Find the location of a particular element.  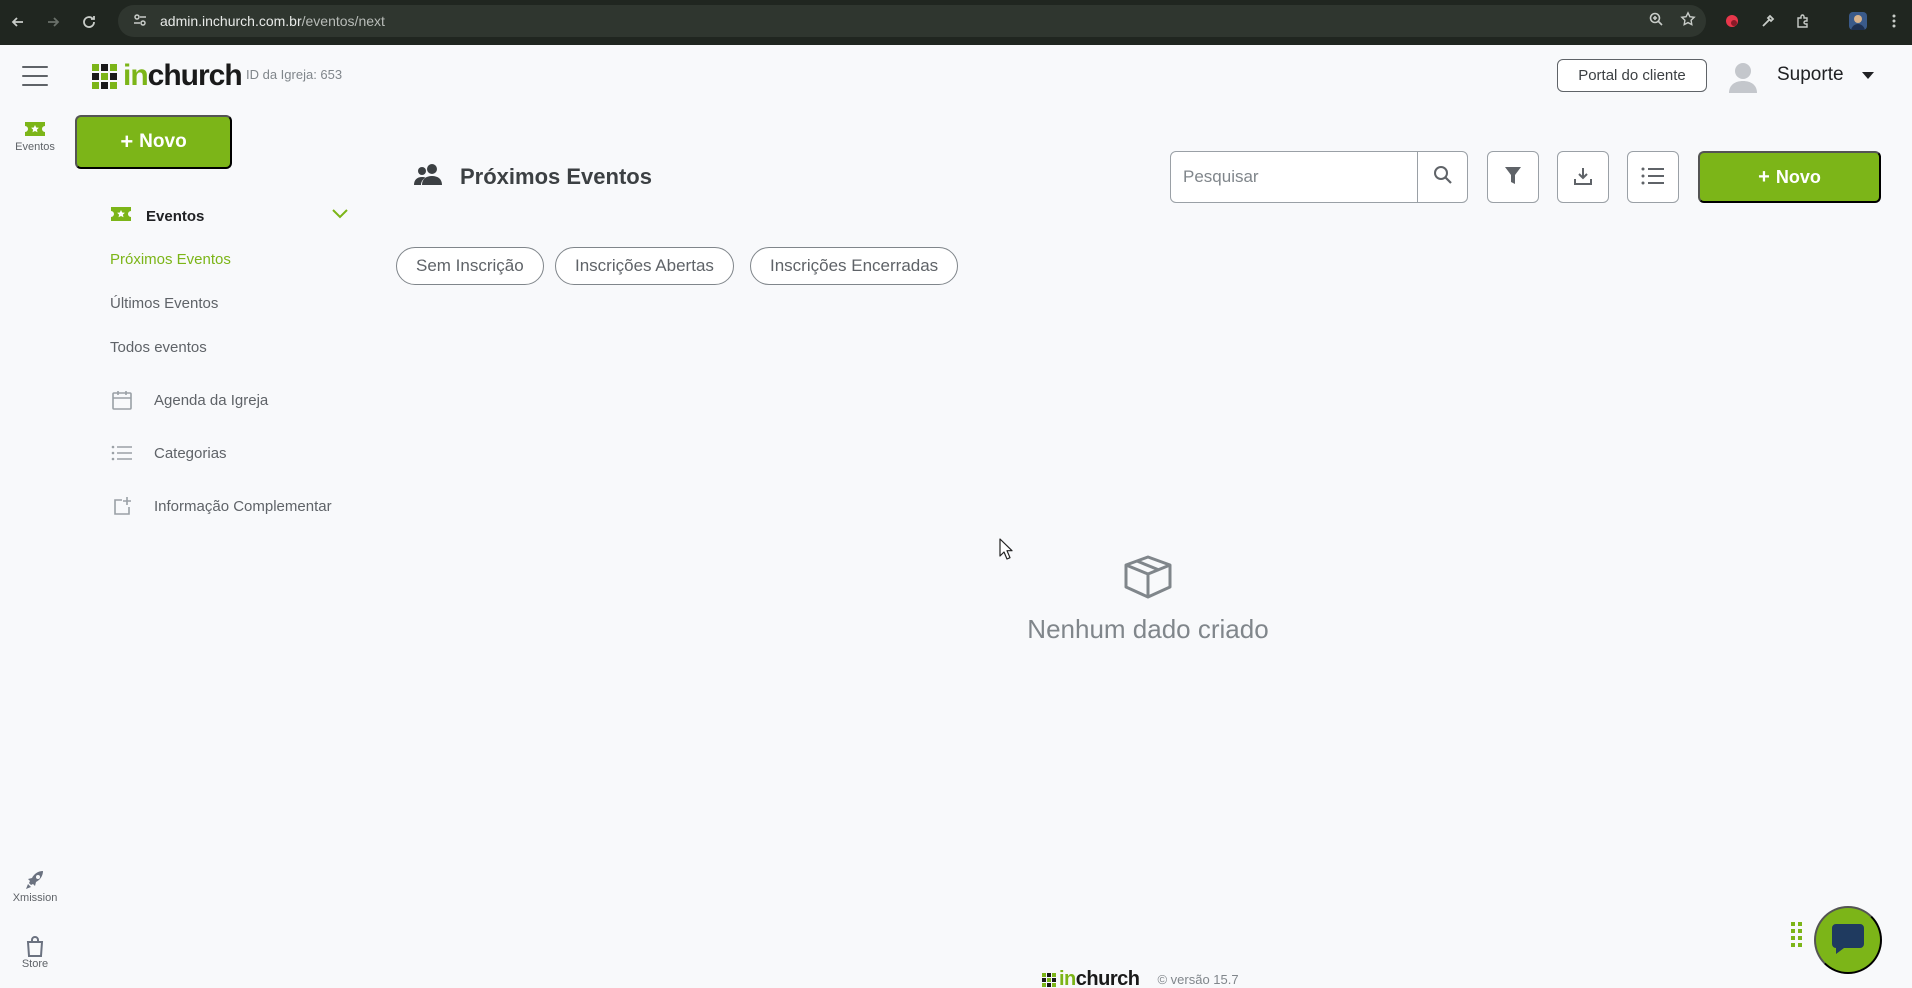

chat-button is located at coordinates (1848, 940).